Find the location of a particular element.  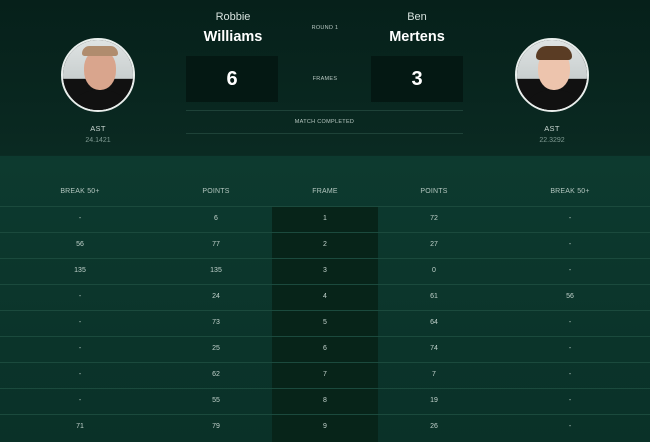

table-header: BREAK 50+ POINTS FRAME POINTS BREAK 50+ is located at coordinates (325, 196).